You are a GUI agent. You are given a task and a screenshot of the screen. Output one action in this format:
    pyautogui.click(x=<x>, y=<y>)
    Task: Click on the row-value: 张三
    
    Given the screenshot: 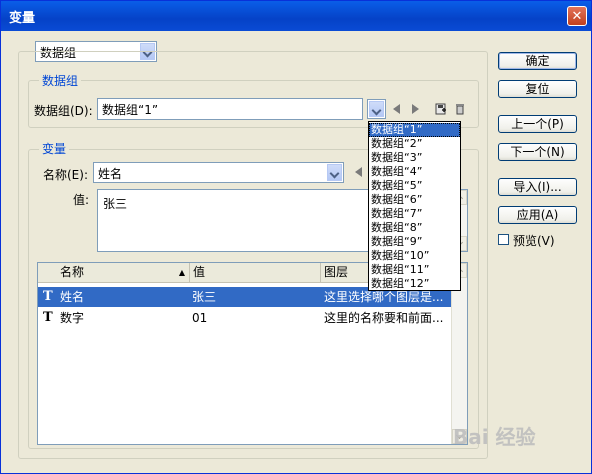 What is the action you would take?
    pyautogui.click(x=204, y=297)
    